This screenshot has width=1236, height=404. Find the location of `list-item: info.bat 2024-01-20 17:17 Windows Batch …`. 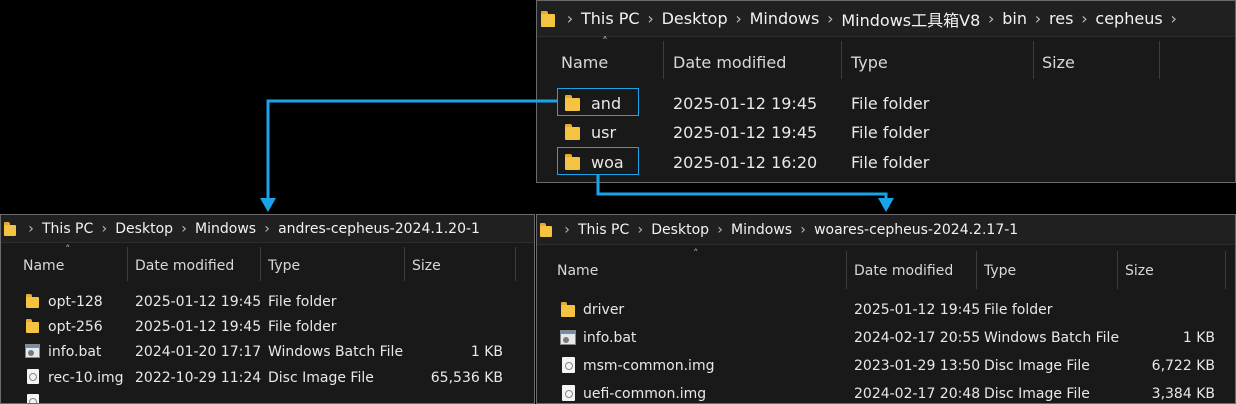

list-item: info.bat 2024-01-20 17:17 Windows Batch … is located at coordinates (267, 353).